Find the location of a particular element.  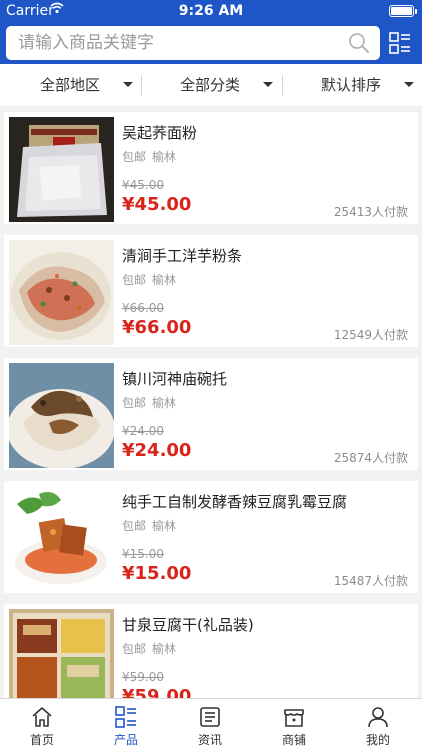

search-box is located at coordinates (193, 43).